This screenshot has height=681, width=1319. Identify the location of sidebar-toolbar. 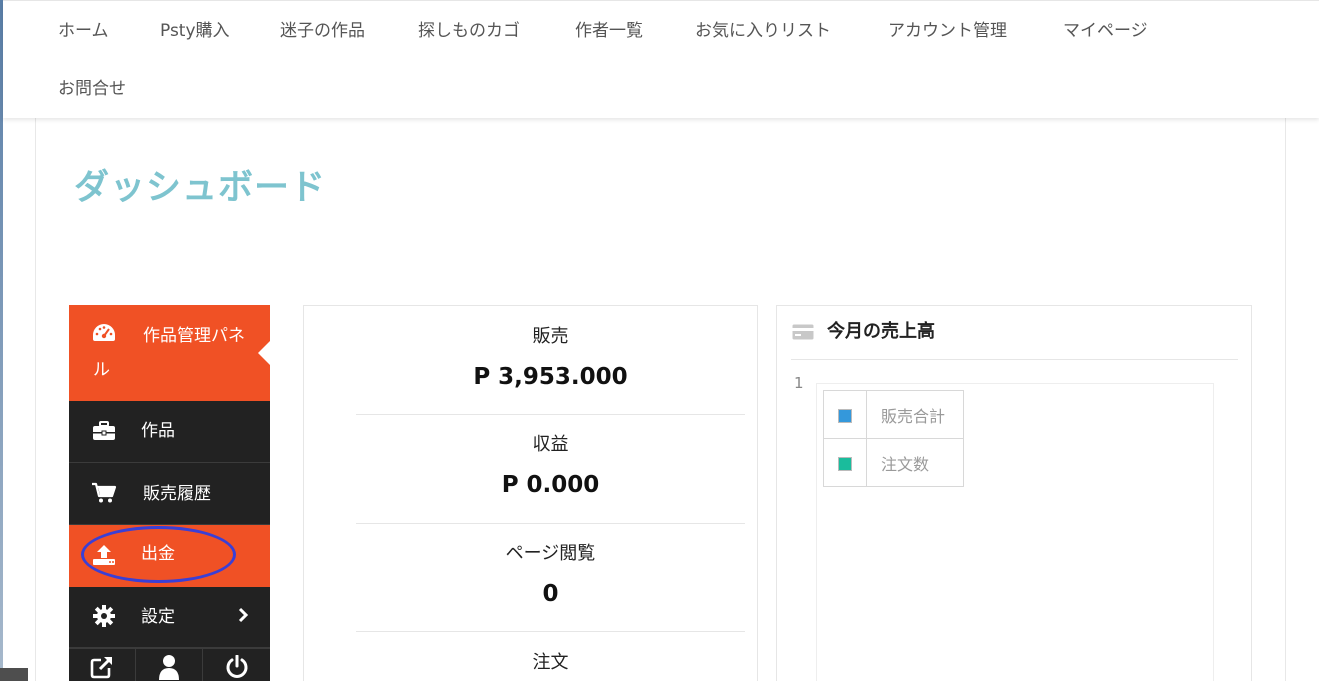
(169, 664).